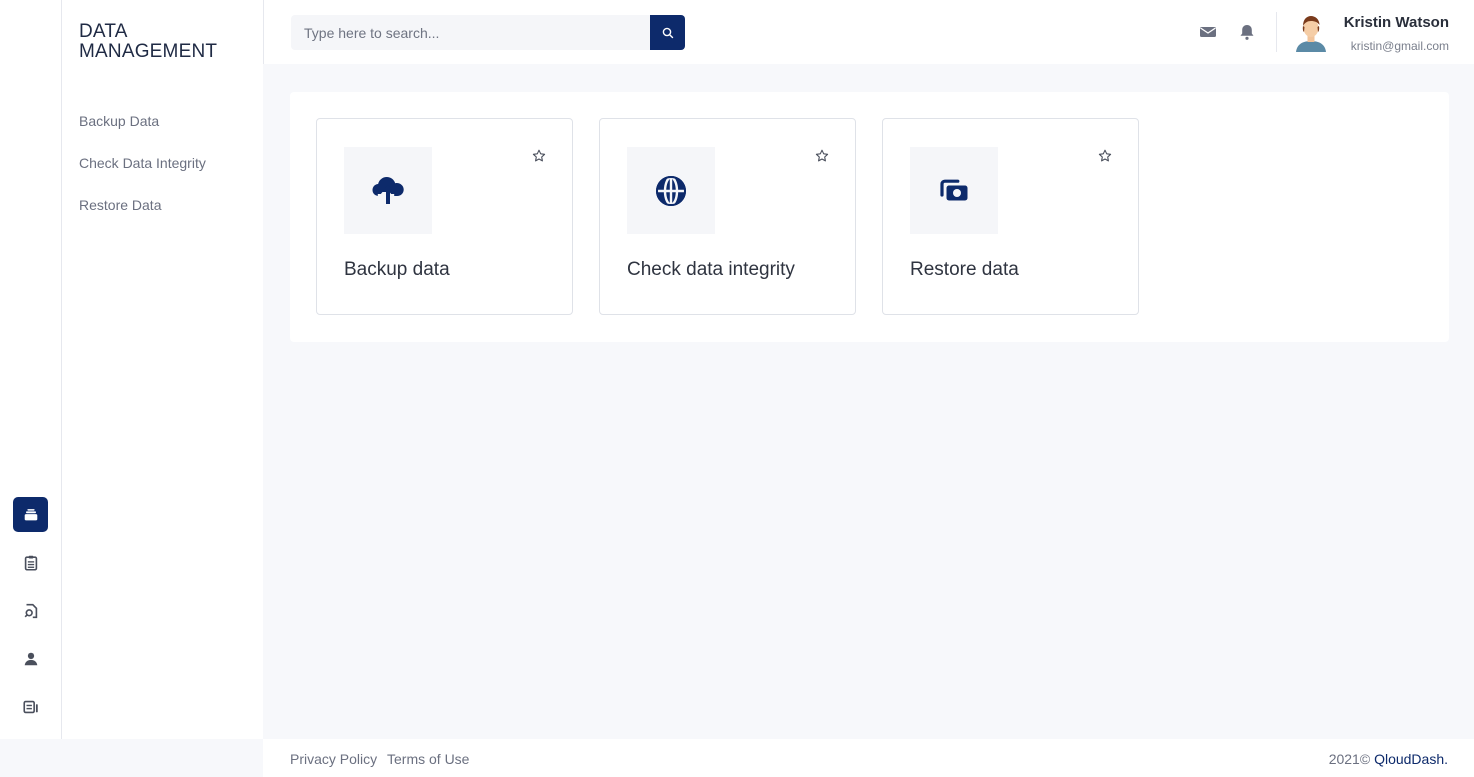 The width and height of the screenshot is (1474, 777). Describe the element at coordinates (711, 269) in the screenshot. I see `card-title: Check data integrity` at that location.